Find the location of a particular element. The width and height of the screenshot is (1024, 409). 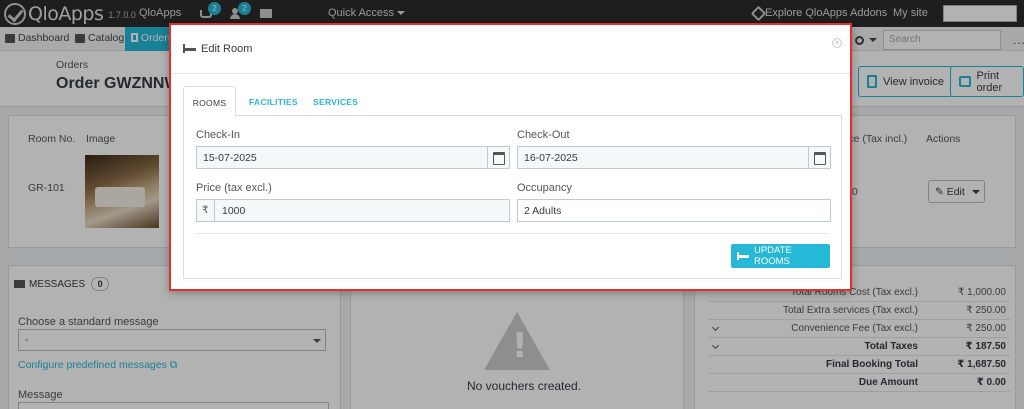

form-divider is located at coordinates (512, 233).